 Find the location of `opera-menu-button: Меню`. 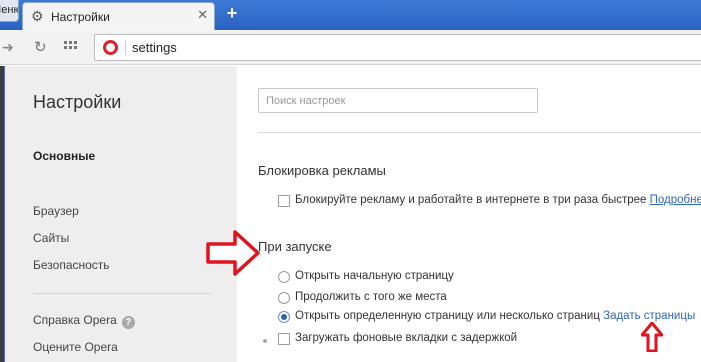

opera-menu-button: Меню is located at coordinates (9, 11).